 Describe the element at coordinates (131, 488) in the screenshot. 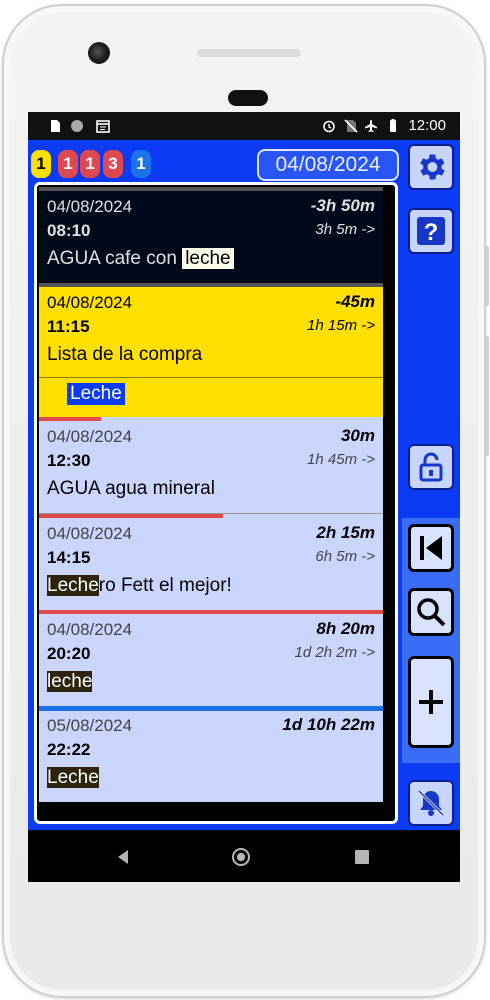

I see `entry-title: AGUA agua mineral` at that location.